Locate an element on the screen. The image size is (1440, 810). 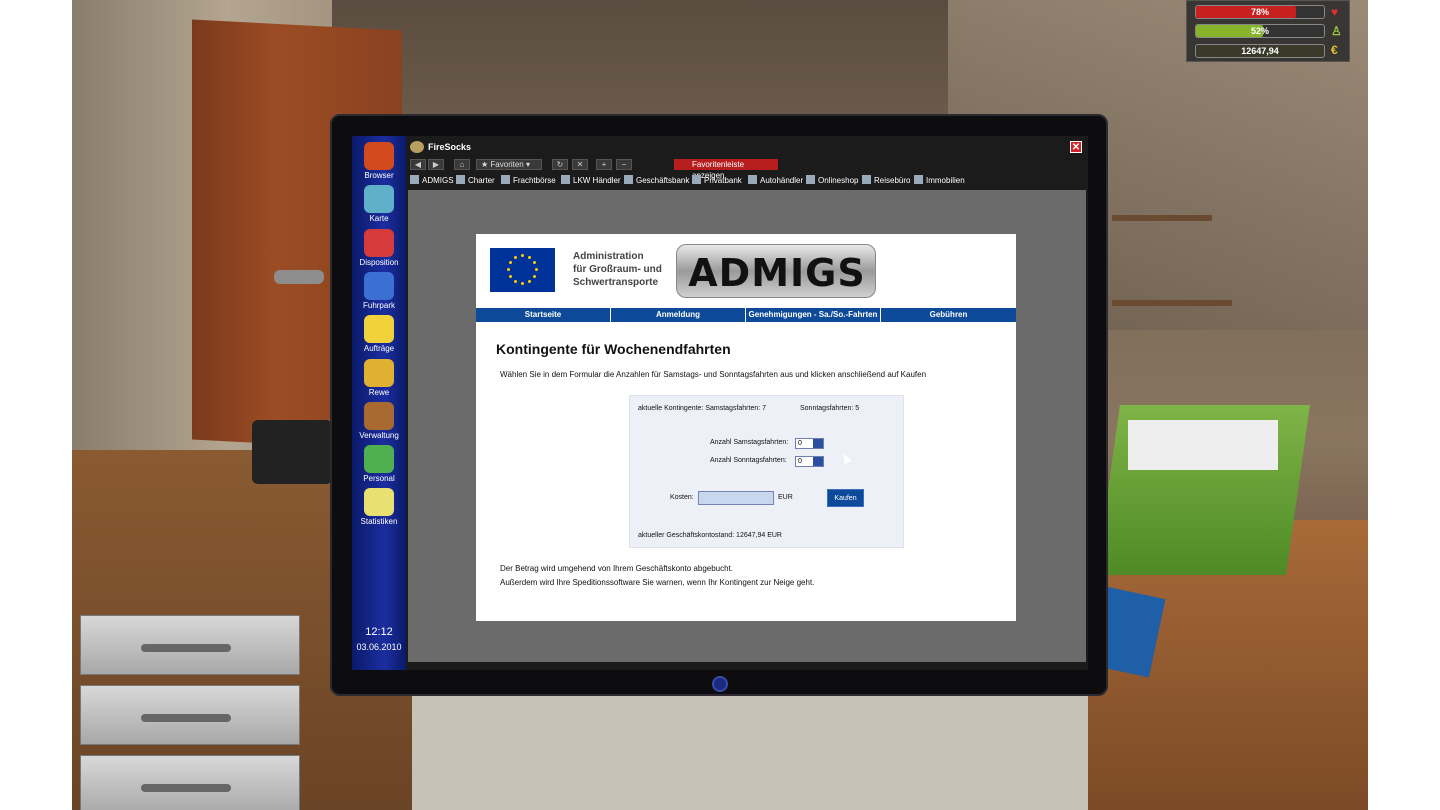
stop-icon: ✕ is located at coordinates (580, 164).